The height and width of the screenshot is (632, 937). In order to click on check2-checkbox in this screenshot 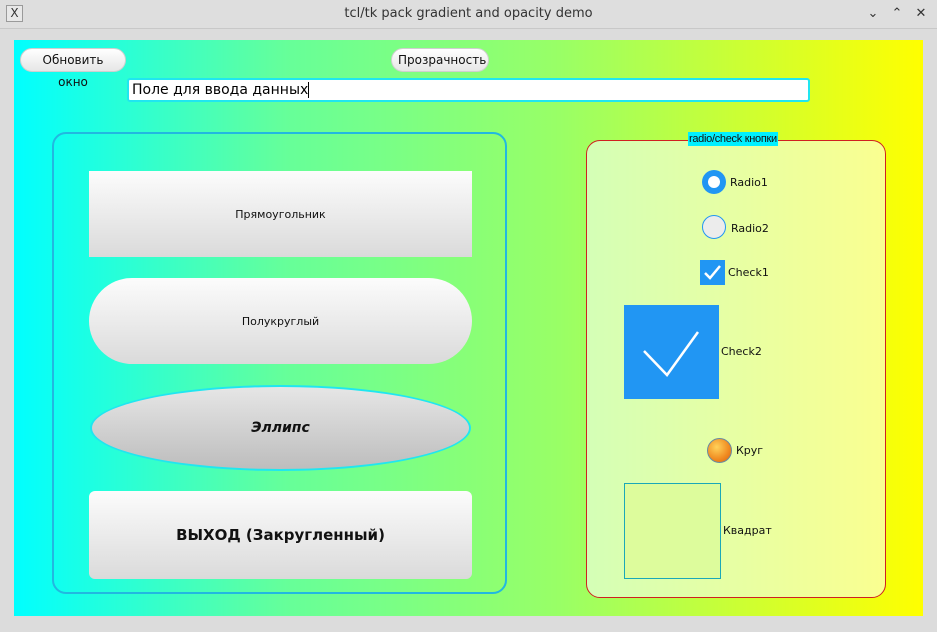, I will do `click(671, 352)`.